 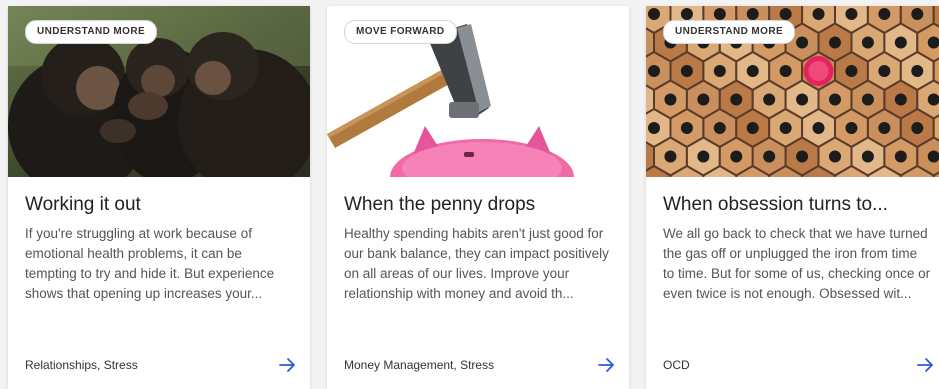 What do you see at coordinates (478, 91) in the screenshot?
I see `card-image-hammer-piggy-bank: MOVE FORWARD` at bounding box center [478, 91].